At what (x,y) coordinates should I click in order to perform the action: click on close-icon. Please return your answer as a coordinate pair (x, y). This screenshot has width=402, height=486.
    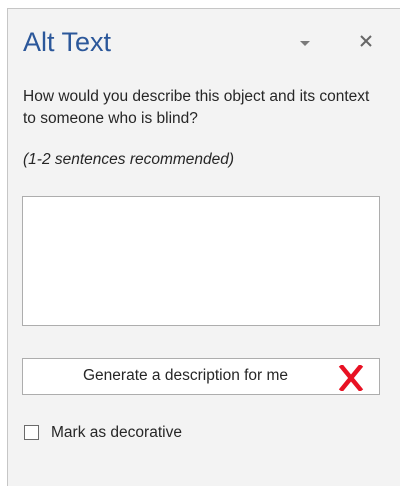
    Looking at the image, I should click on (366, 41).